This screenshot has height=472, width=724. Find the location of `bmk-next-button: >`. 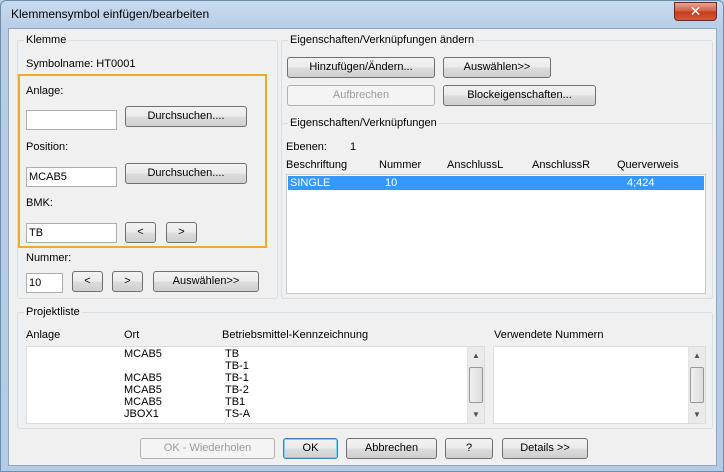

bmk-next-button: > is located at coordinates (181, 232).